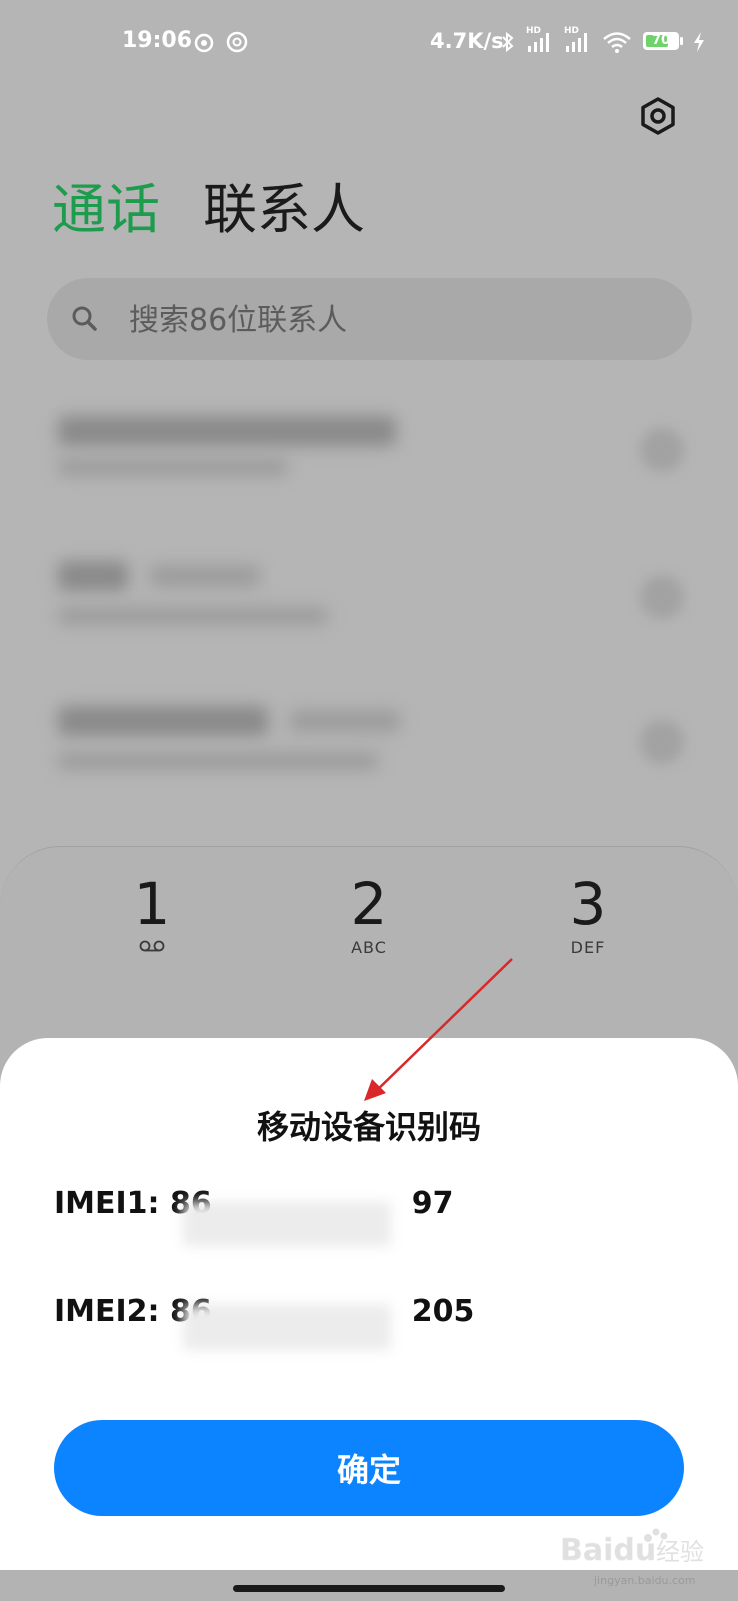 The image size is (738, 1601). Describe the element at coordinates (84, 318) in the screenshot. I see `search-icon` at that location.